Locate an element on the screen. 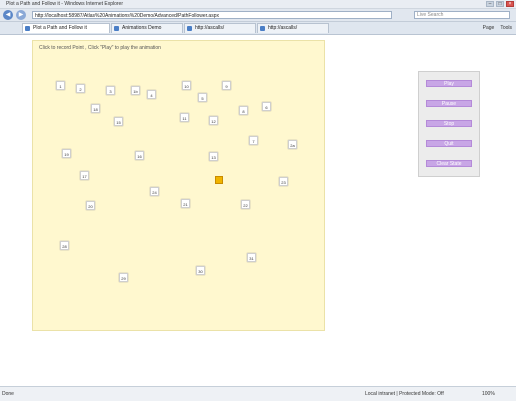 The height and width of the screenshot is (401, 516). path-point: 17 is located at coordinates (84, 175).